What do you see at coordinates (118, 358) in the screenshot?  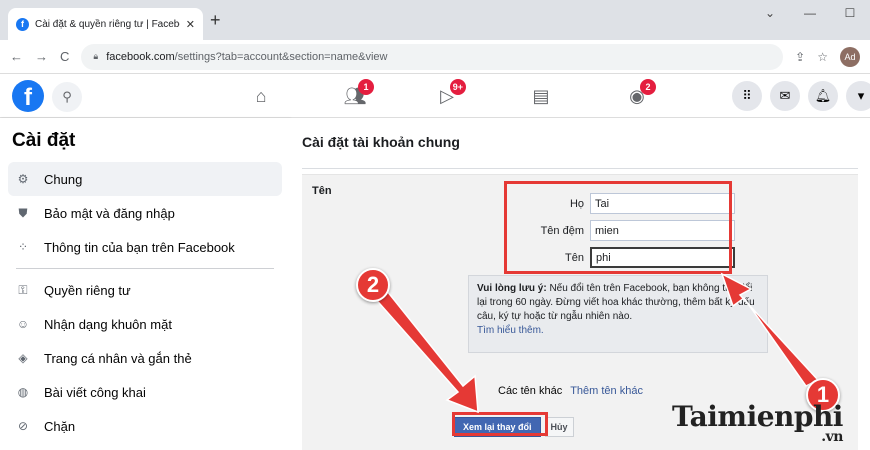 I see `sidebar-item-label: Trang cá nhân và gắn thẻ` at bounding box center [118, 358].